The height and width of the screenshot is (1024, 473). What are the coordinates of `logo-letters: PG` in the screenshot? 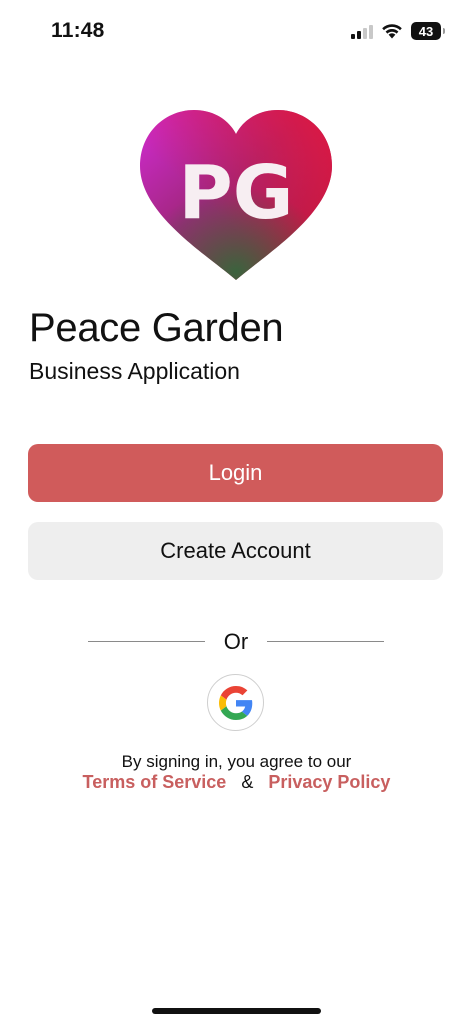 It's located at (236, 193).